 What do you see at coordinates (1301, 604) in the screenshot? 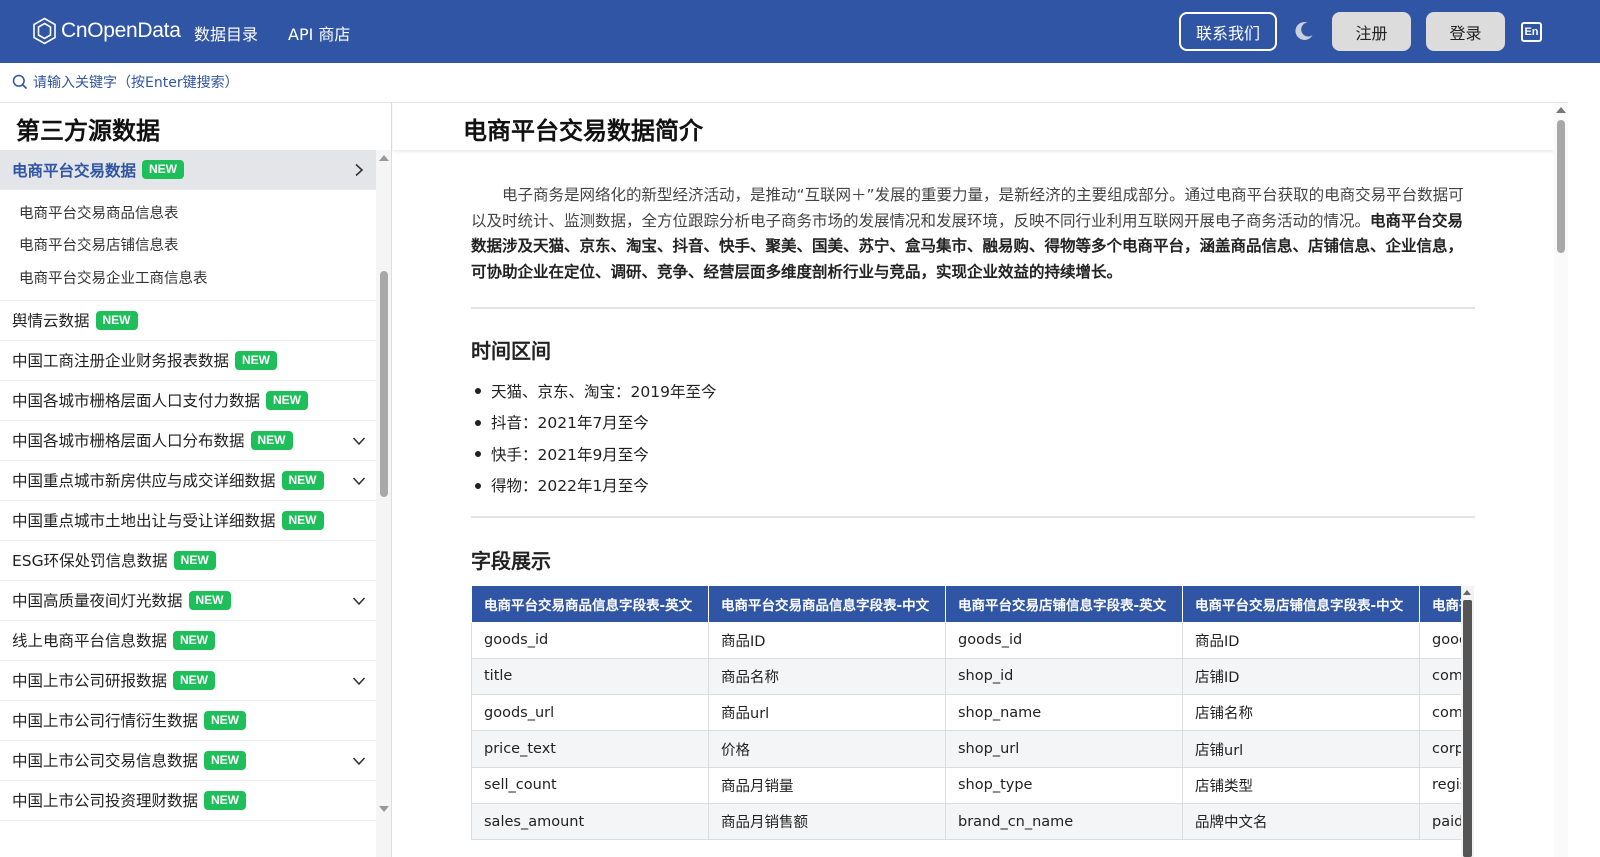
I see `table-header: 电商平台交易店铺信息字段表-中文` at bounding box center [1301, 604].